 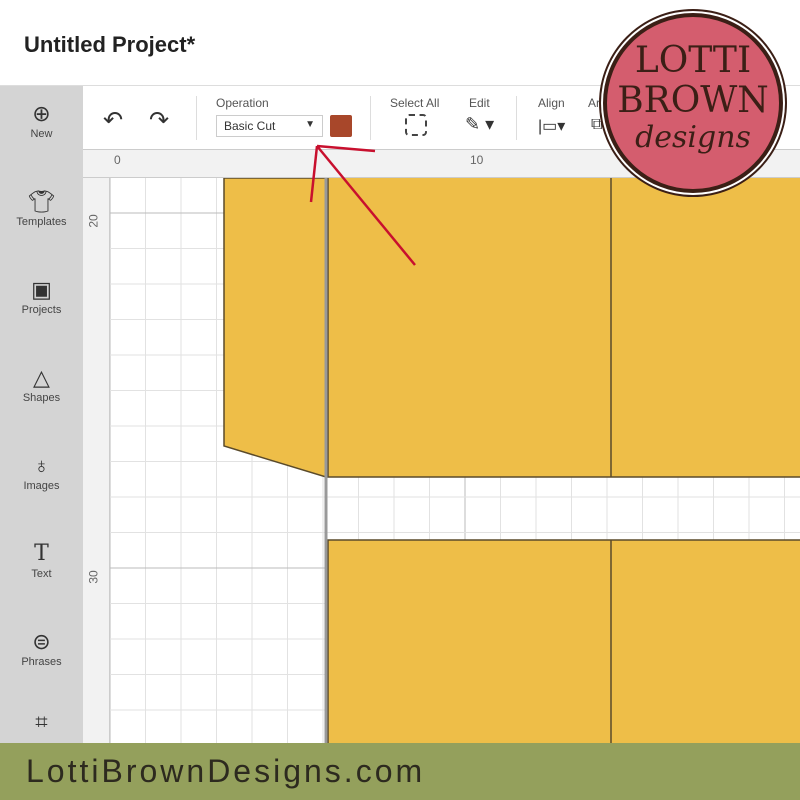 I want to click on plus-circle-icon: ⊕, so click(x=41, y=113).